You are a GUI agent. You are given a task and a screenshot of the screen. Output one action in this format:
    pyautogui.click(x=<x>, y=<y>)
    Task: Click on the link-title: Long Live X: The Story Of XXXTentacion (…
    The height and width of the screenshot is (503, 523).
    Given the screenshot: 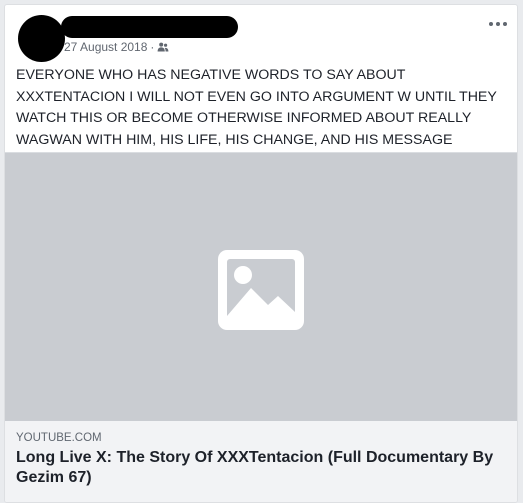 What is the action you would take?
    pyautogui.click(x=261, y=468)
    